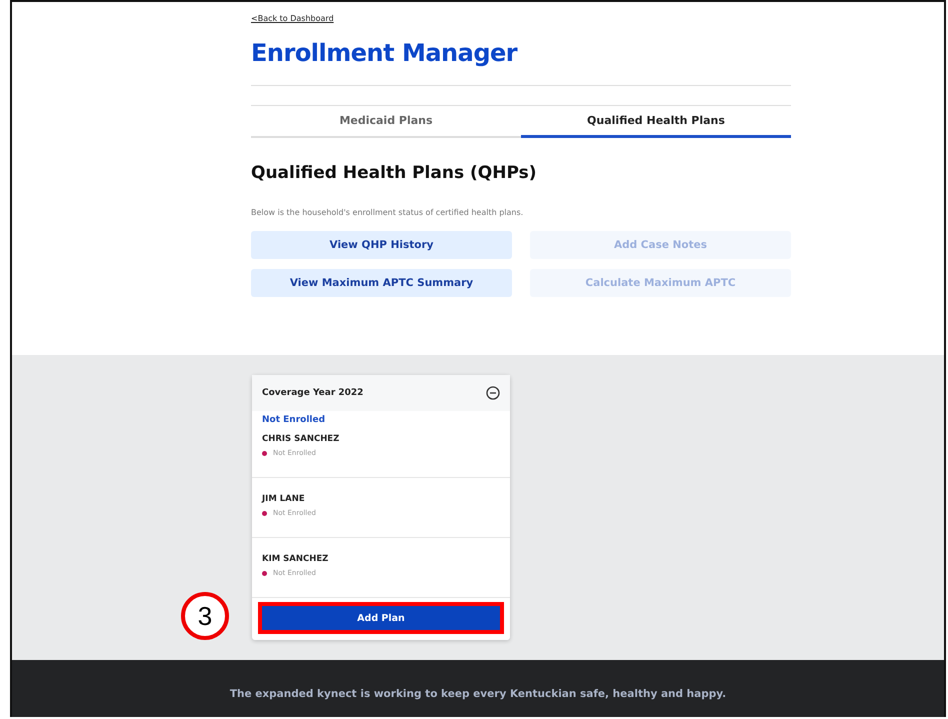 The image size is (948, 719). I want to click on collapse-icon, so click(493, 393).